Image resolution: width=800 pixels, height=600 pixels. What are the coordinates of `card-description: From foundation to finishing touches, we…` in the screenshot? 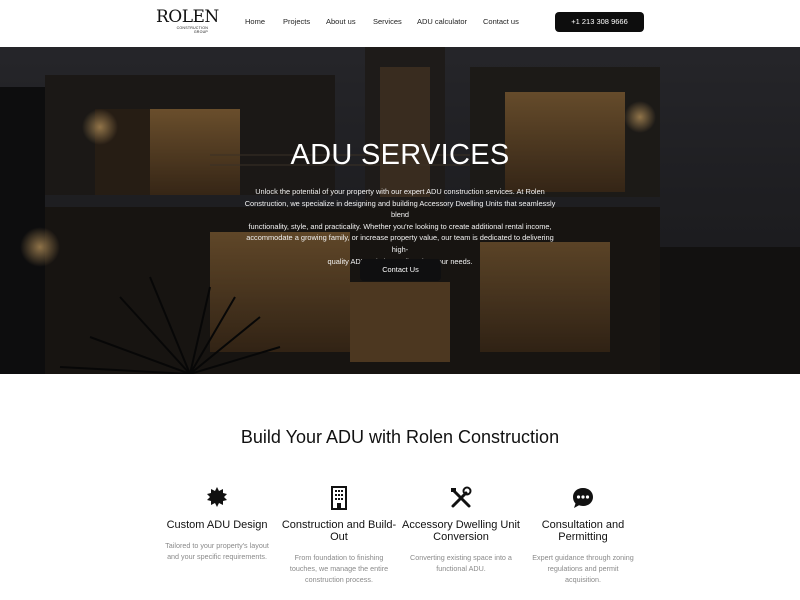 It's located at (339, 568).